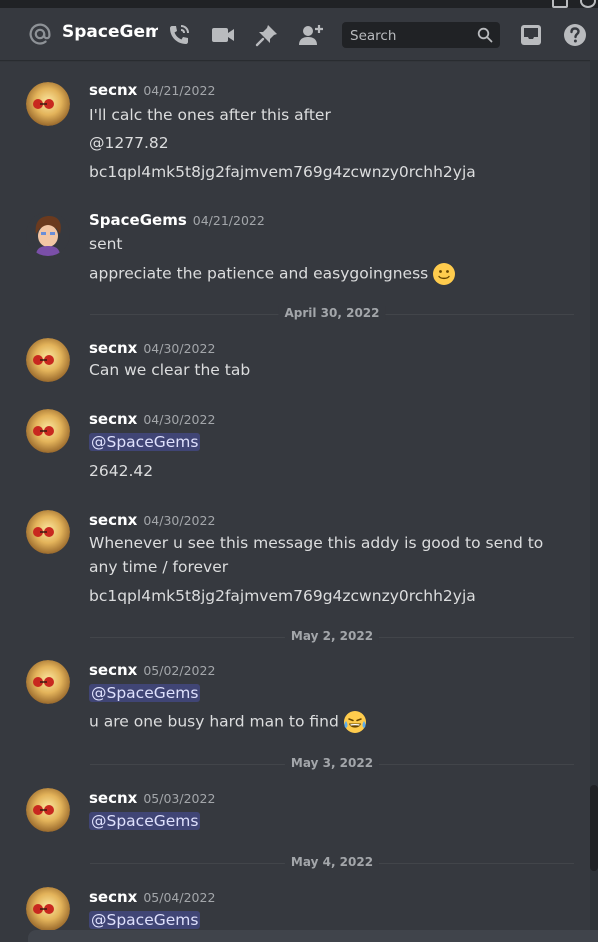  Describe the element at coordinates (444, 274) in the screenshot. I see `slightly-smiling-face-emoji` at that location.